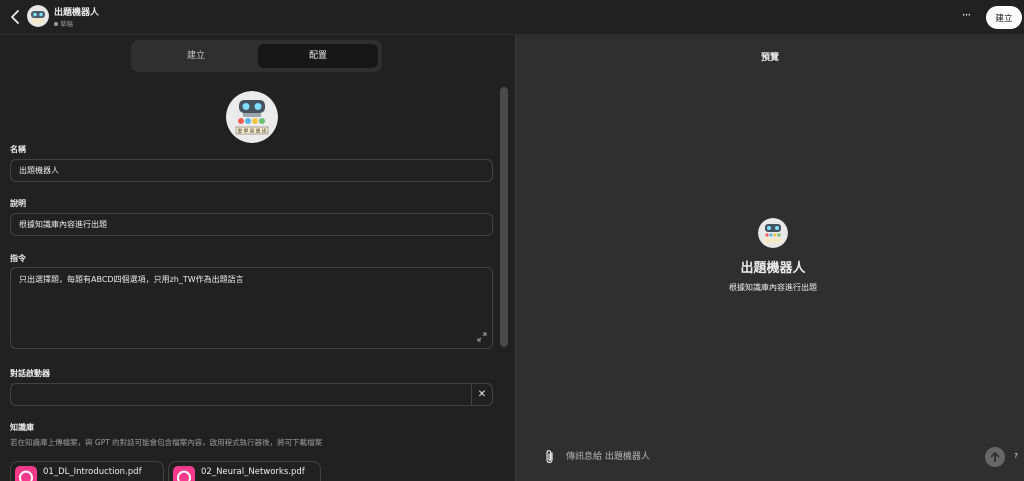  I want to click on file-chip: 02_Neural_Networks.pdf, so click(244, 471).